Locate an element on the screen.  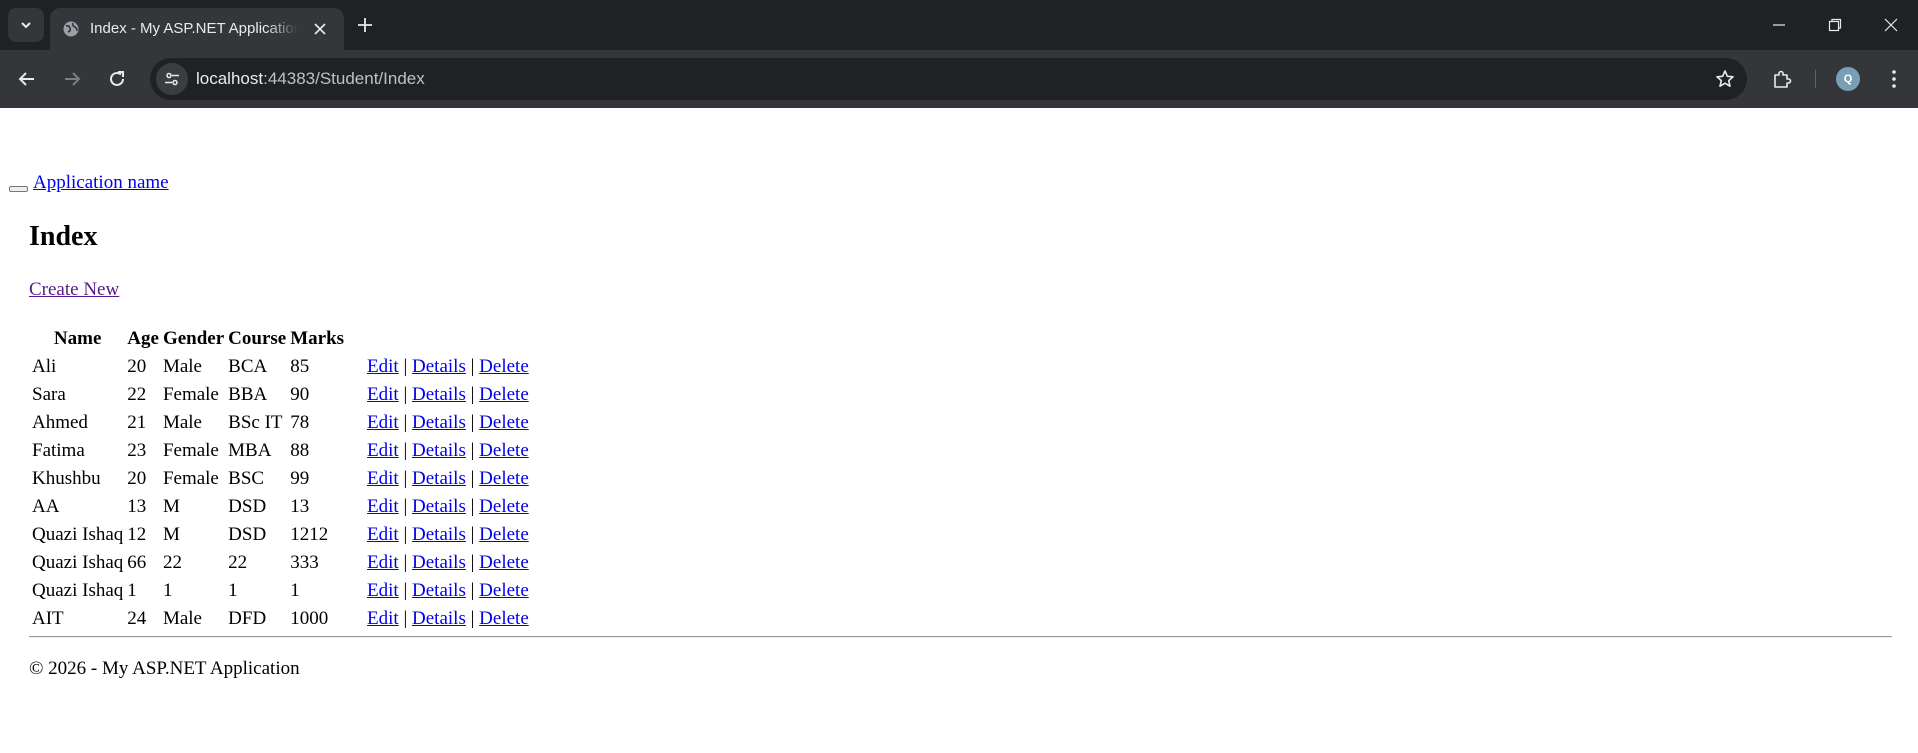
bookmark-button is located at coordinates (1725, 79).